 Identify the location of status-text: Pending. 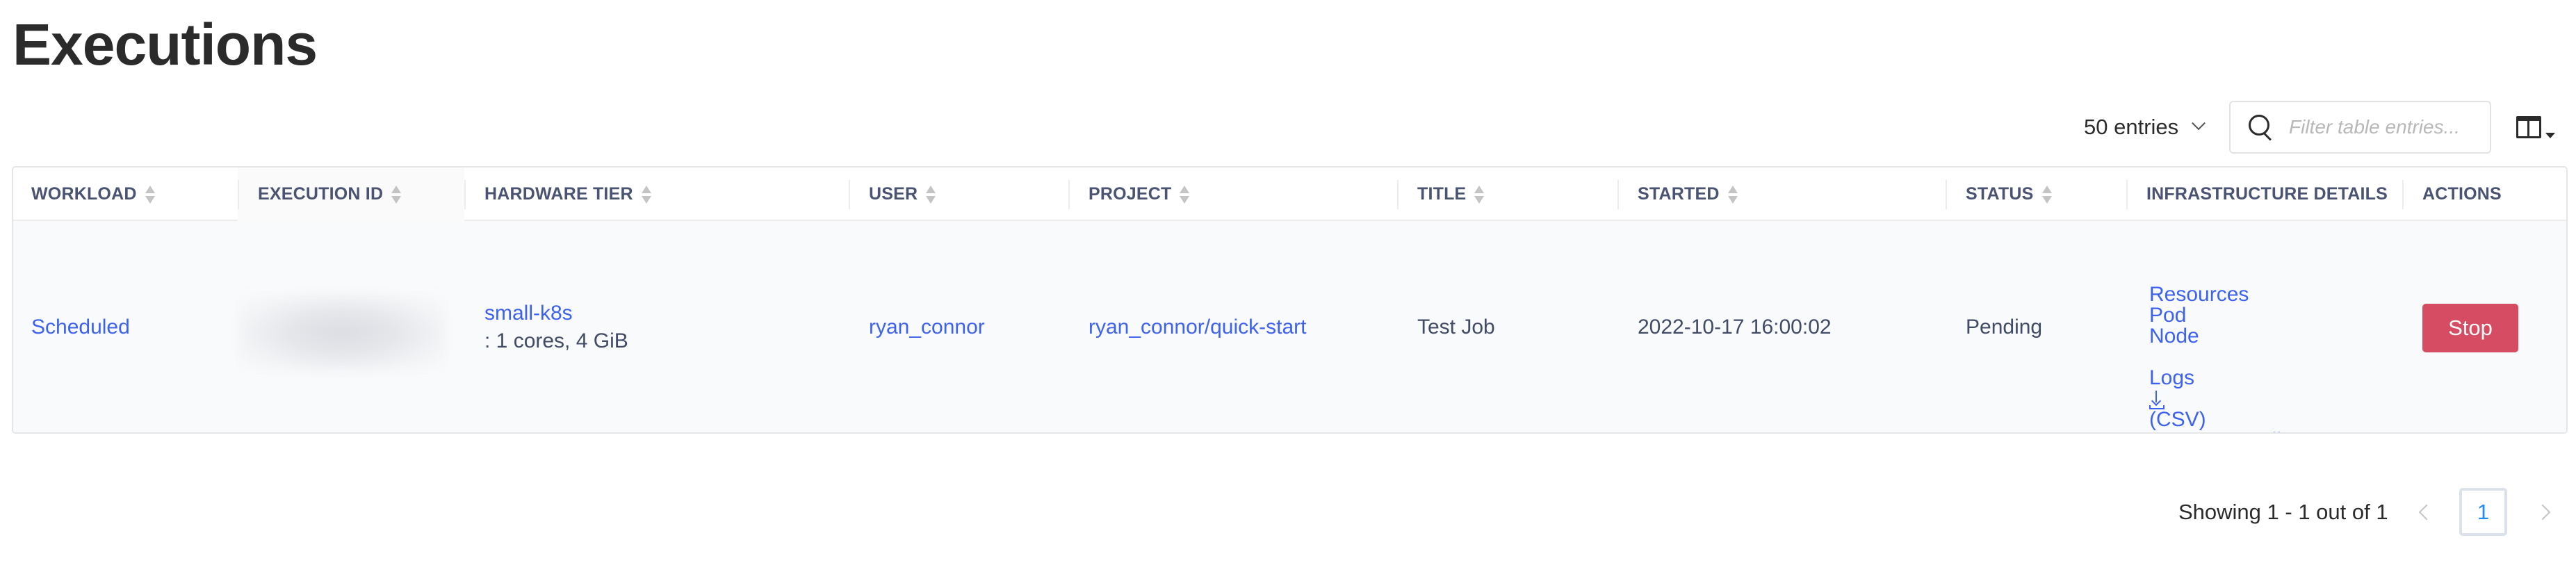
(2004, 327).